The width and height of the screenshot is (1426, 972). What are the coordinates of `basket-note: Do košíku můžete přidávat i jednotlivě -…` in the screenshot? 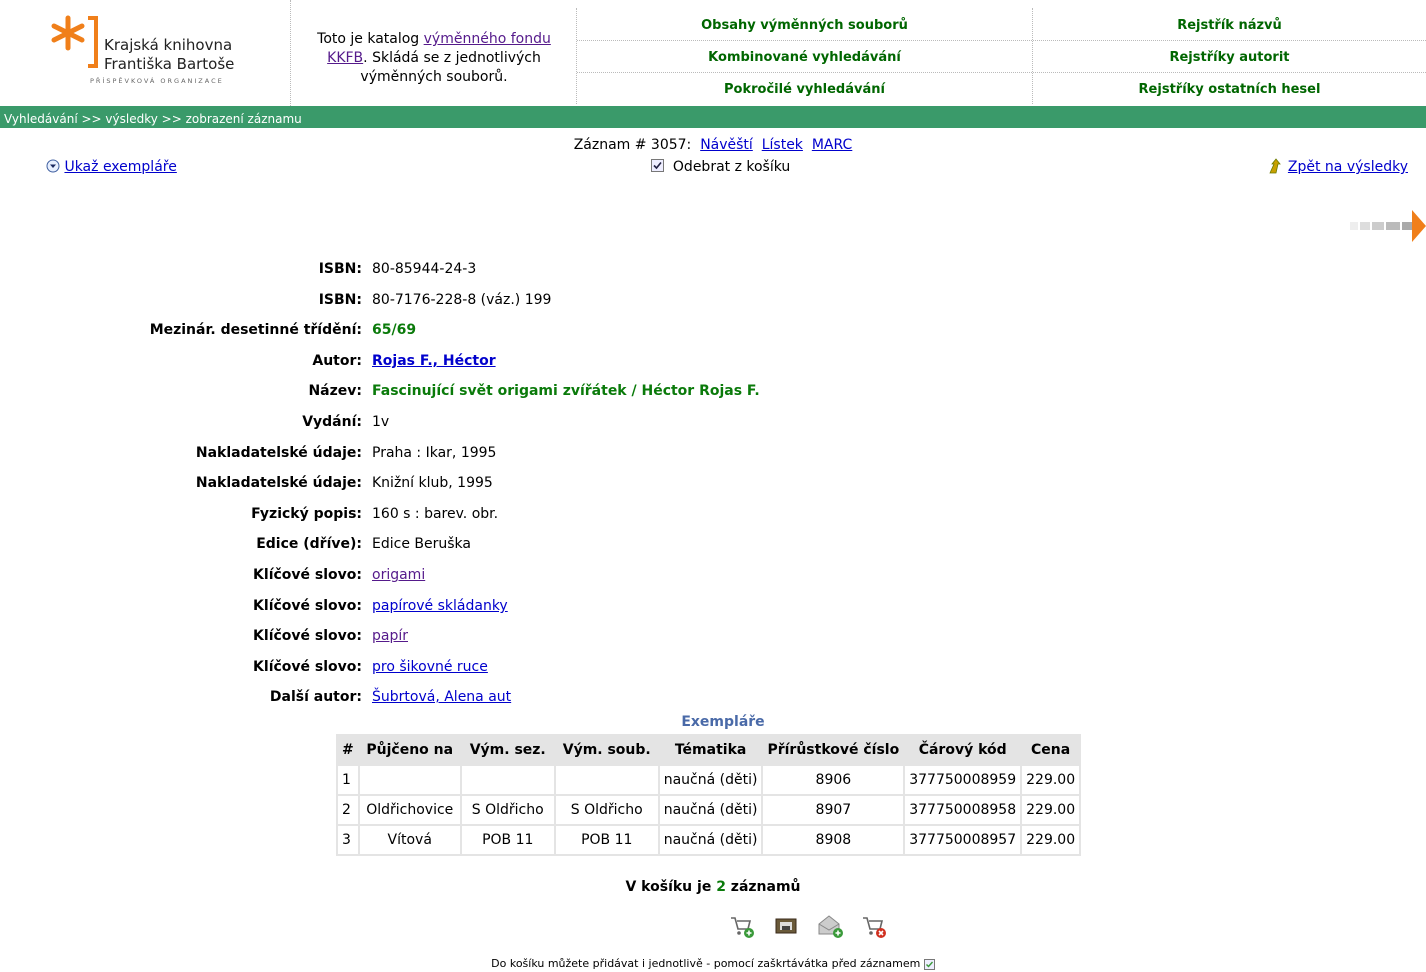 It's located at (713, 963).